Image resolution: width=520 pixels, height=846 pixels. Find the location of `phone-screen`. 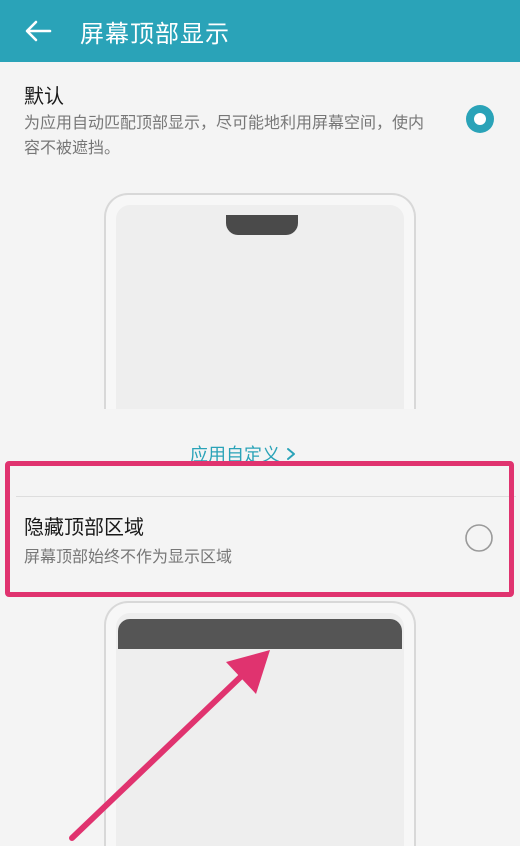

phone-screen is located at coordinates (260, 307).